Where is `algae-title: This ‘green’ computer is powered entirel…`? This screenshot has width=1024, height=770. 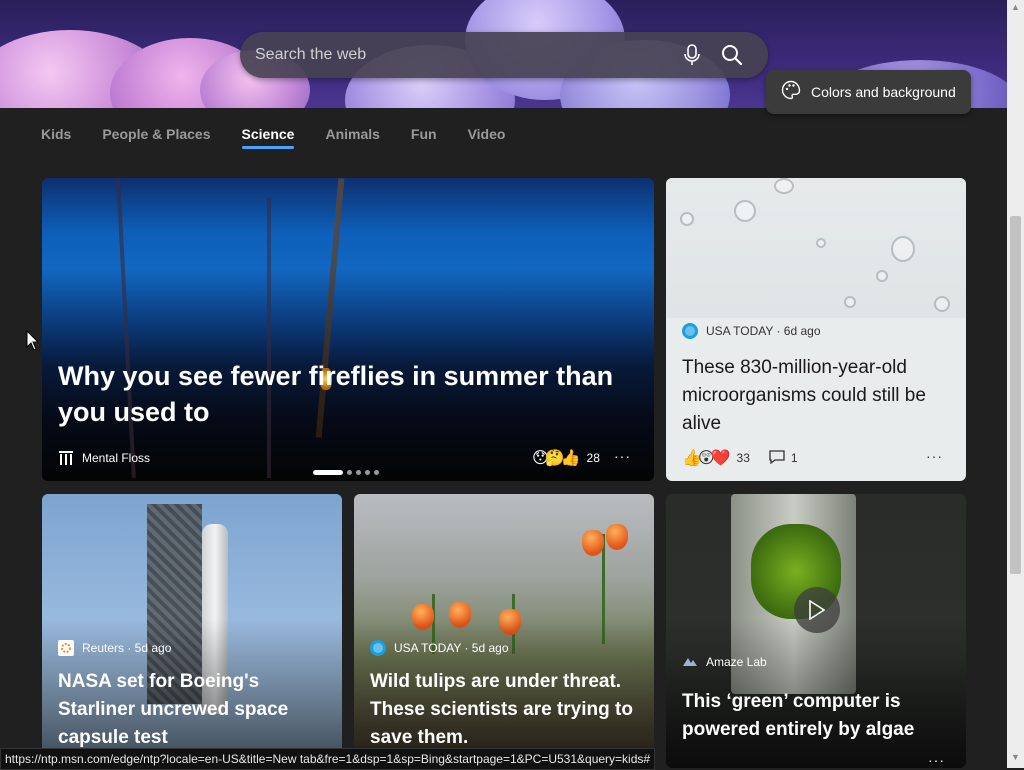 algae-title: This ‘green’ computer is powered entirel… is located at coordinates (819, 716).